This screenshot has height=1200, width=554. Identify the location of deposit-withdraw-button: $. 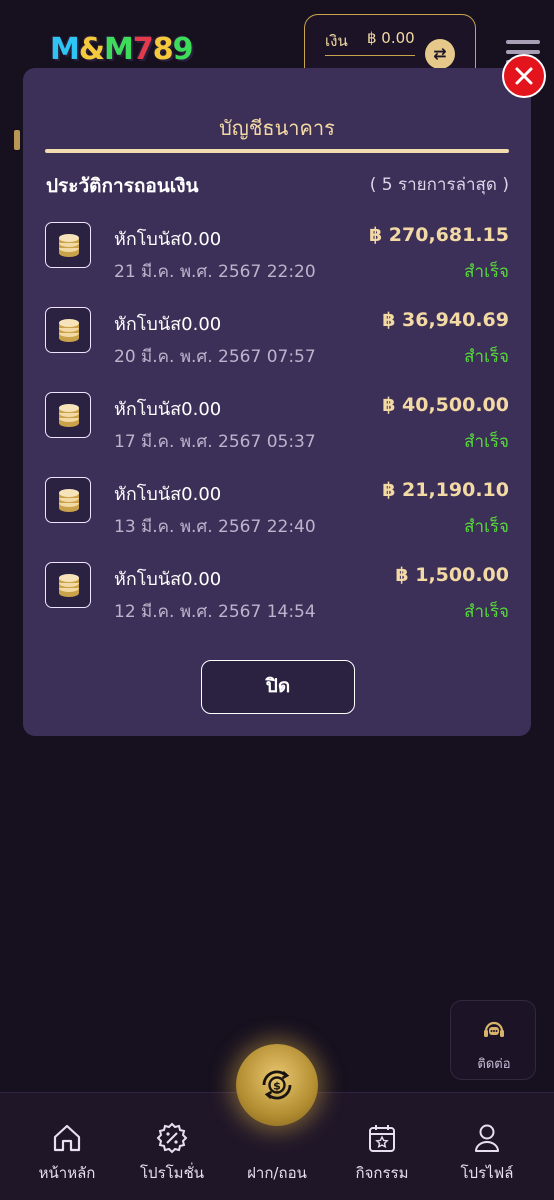
(277, 1085).